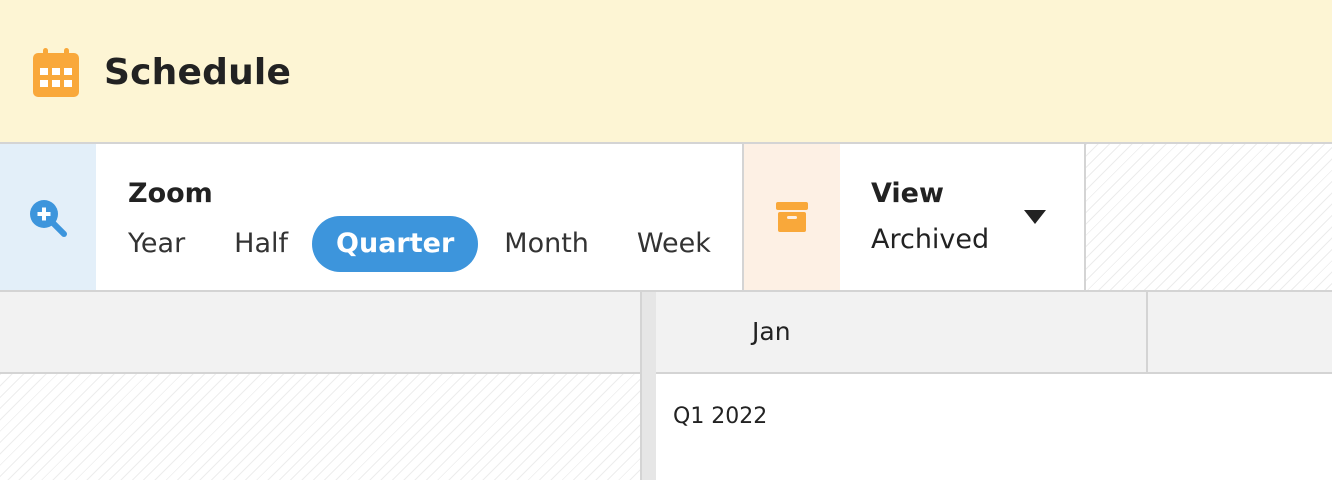 This screenshot has width=1332, height=480. I want to click on timeline-resize-handle, so click(648, 386).